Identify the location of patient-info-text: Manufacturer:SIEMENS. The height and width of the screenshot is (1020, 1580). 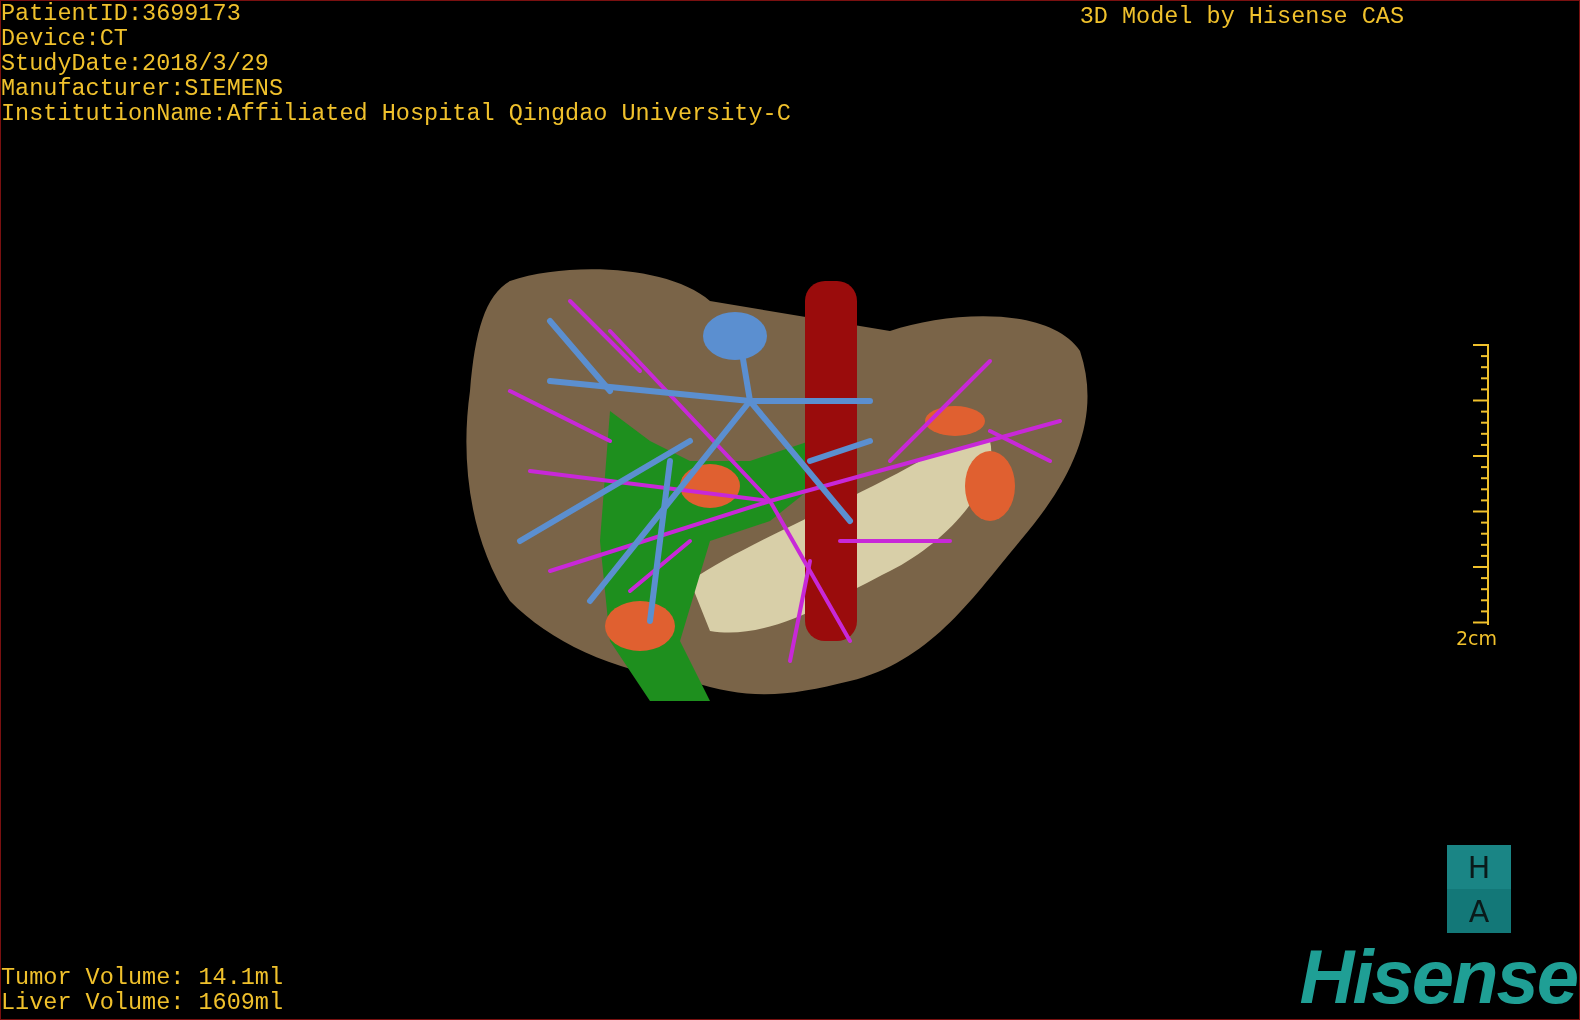
(143, 88).